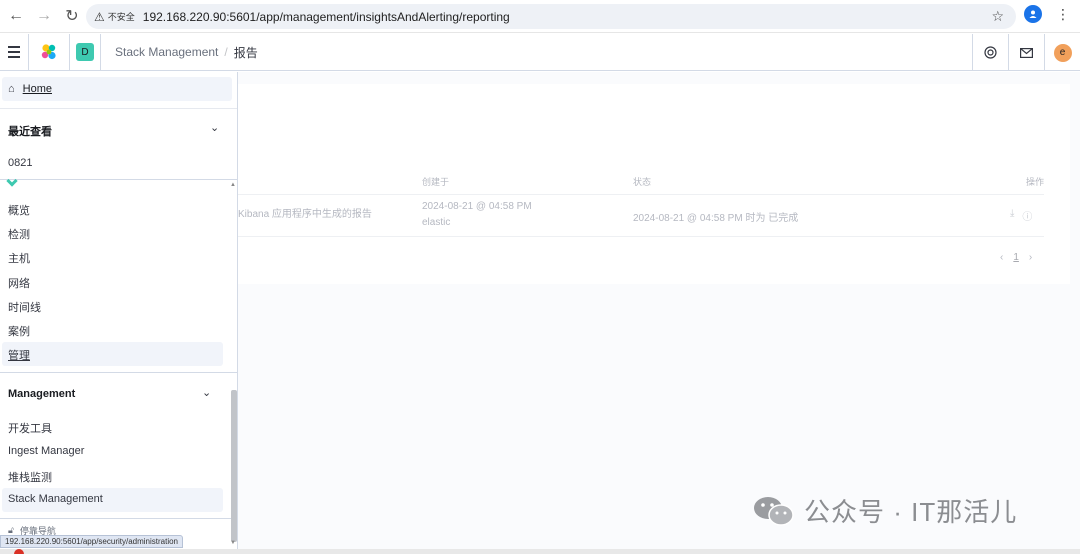  Describe the element at coordinates (245, 52) in the screenshot. I see `breadcrumb-current: 报告` at that location.